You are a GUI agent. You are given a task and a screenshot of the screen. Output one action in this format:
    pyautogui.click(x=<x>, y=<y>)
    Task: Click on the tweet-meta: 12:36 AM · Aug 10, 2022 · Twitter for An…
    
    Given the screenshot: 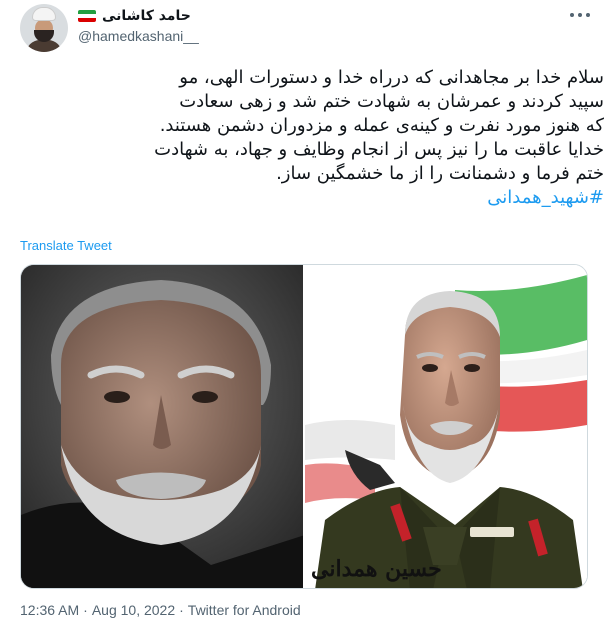 What is the action you would take?
    pyautogui.click(x=160, y=610)
    